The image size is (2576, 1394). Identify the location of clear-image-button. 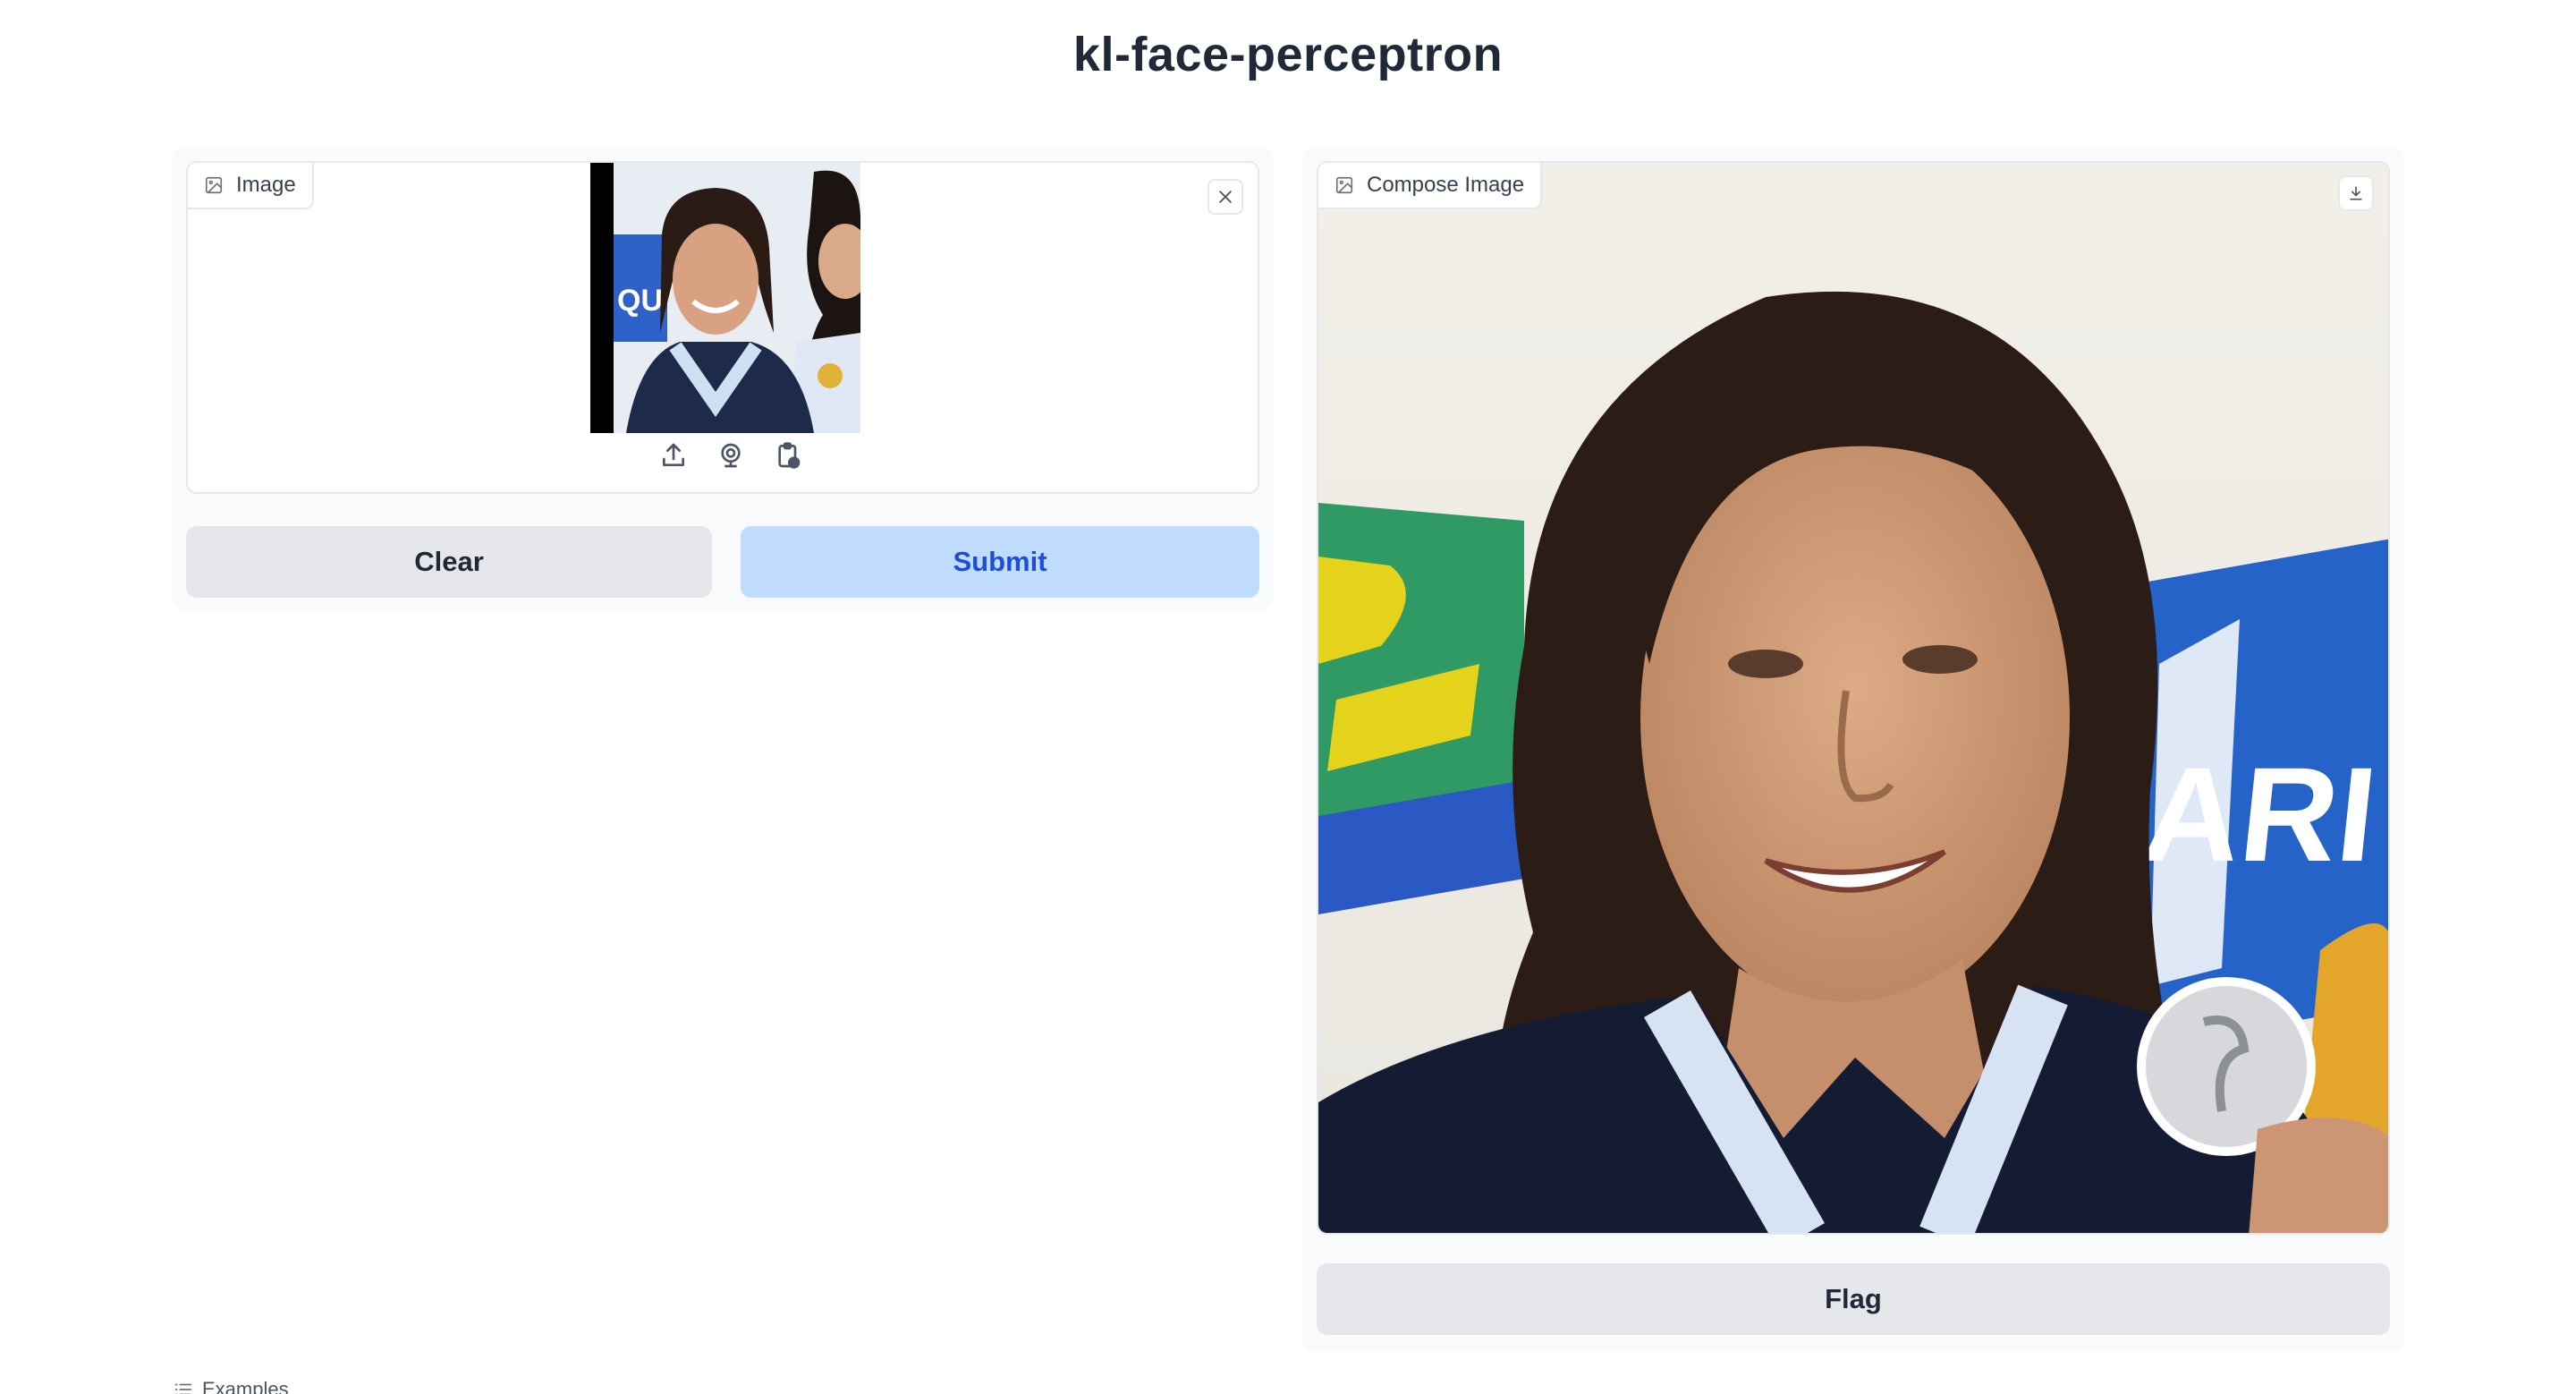
(1225, 197).